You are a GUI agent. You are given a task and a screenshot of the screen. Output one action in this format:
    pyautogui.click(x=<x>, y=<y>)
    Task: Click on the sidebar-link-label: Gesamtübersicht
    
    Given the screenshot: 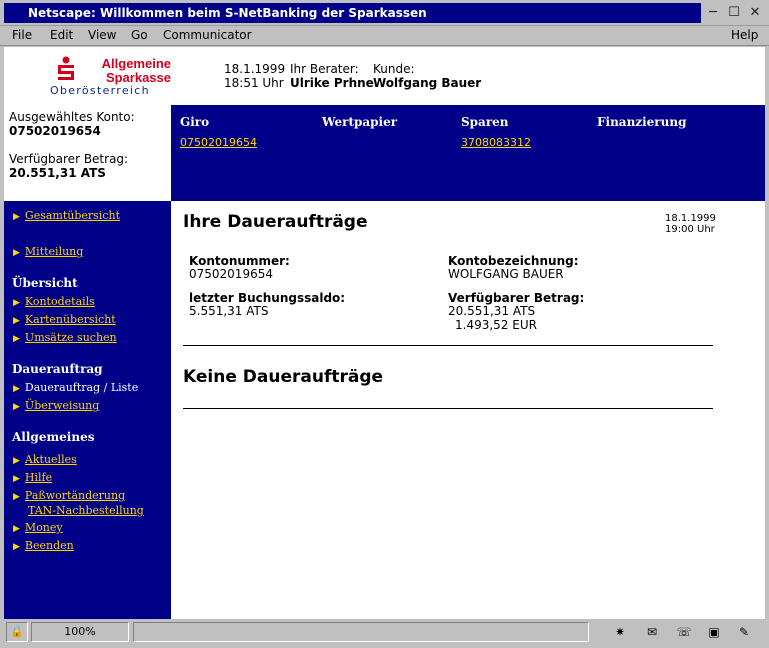 What is the action you would take?
    pyautogui.click(x=72, y=215)
    